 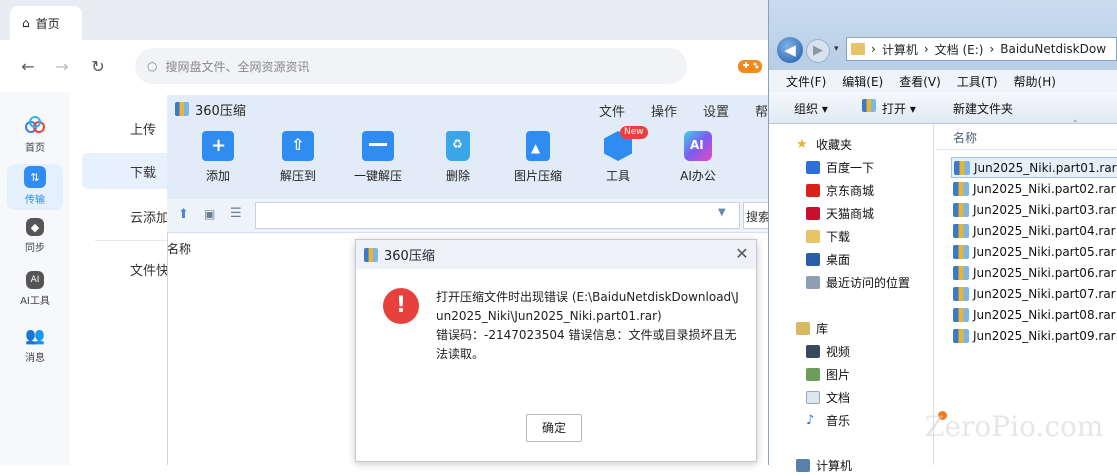 What do you see at coordinates (840, 190) in the screenshot?
I see `nav-item-jd: 京东商城` at bounding box center [840, 190].